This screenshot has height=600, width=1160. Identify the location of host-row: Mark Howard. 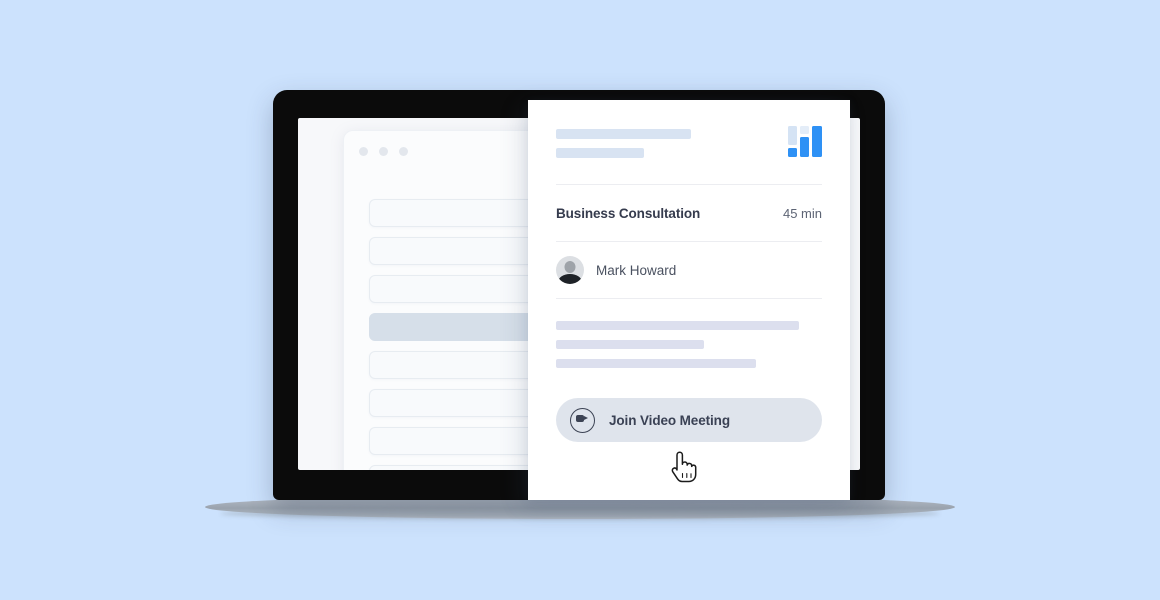
(689, 270).